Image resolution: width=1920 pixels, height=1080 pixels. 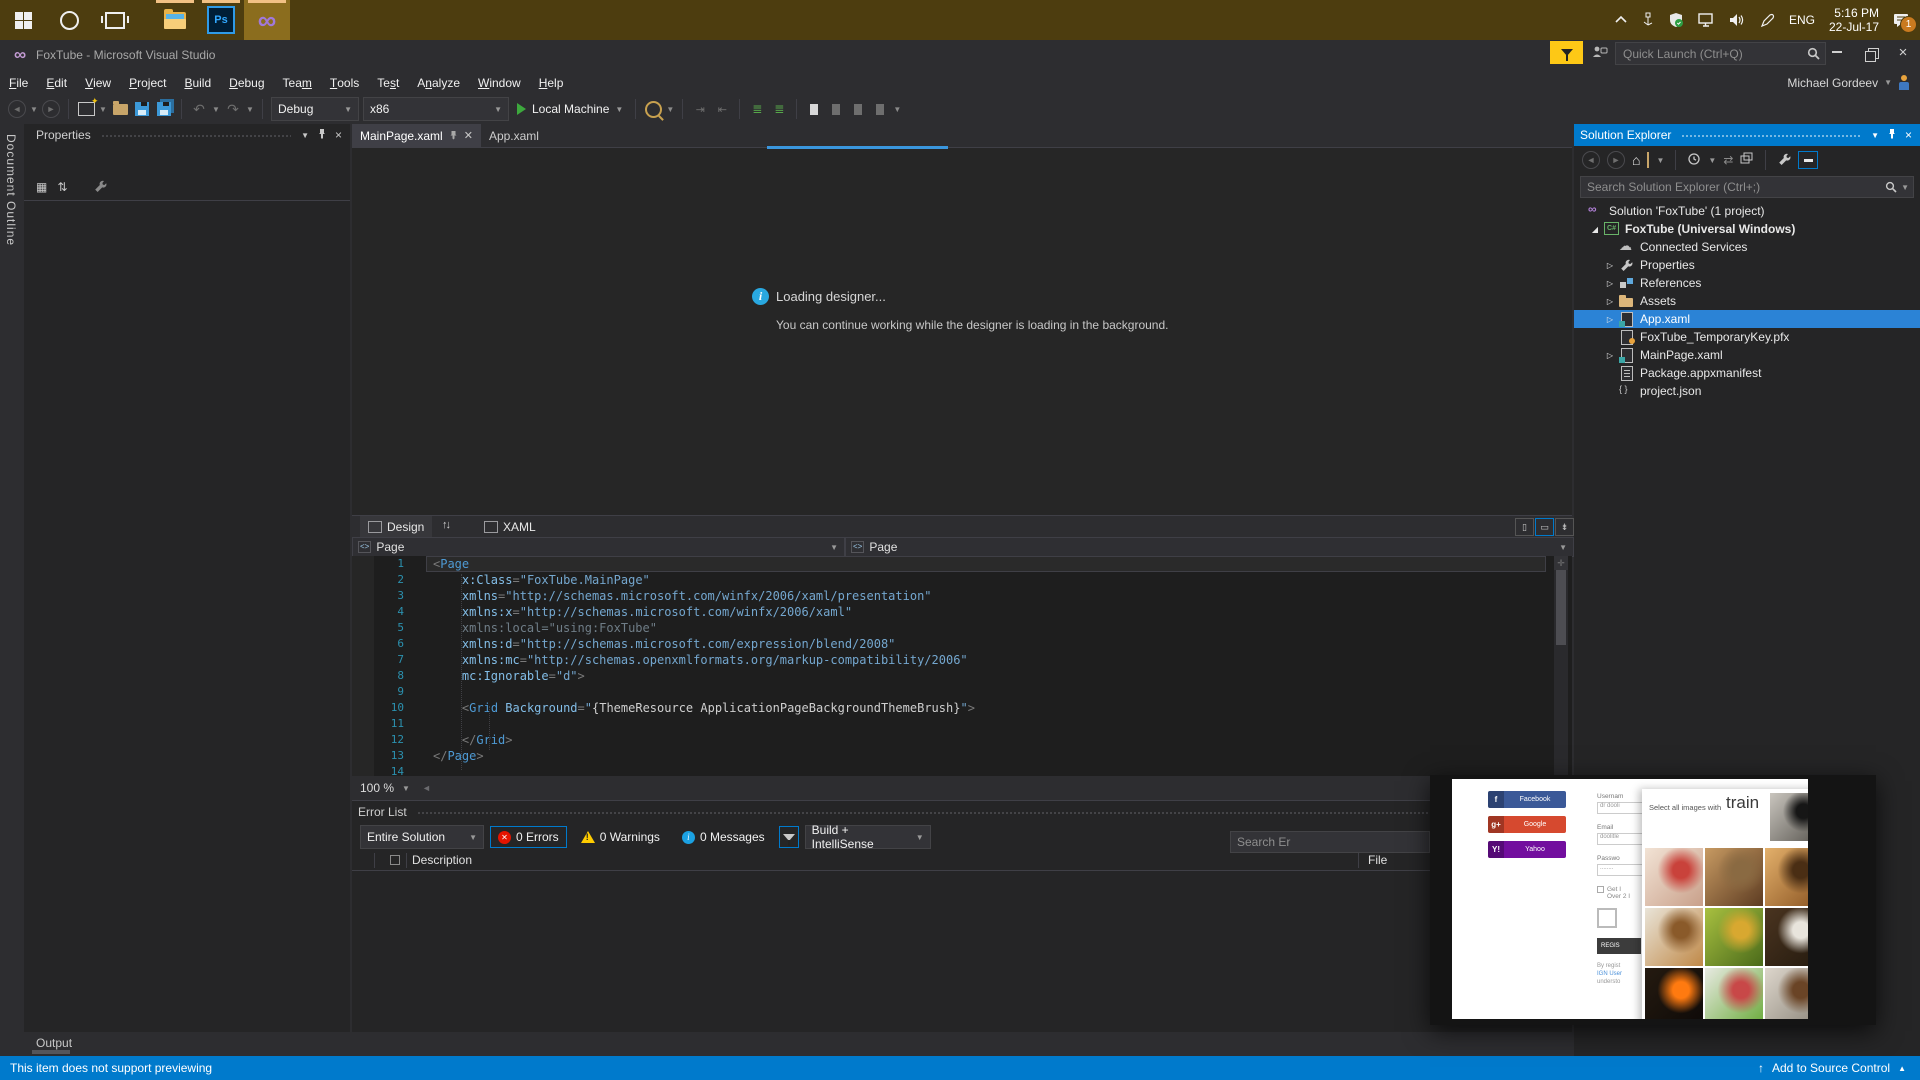 I want to click on scroll-left-arrow: ◄, so click(x=426, y=788).